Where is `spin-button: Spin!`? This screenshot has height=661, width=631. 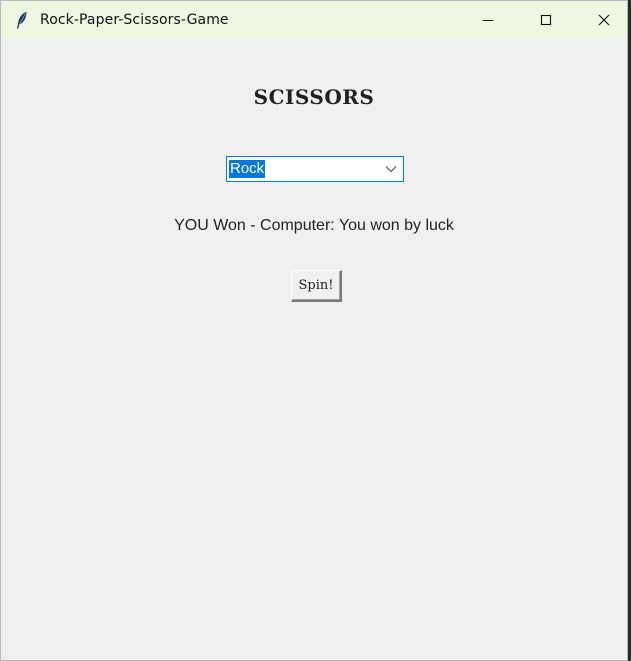 spin-button: Spin! is located at coordinates (316, 286).